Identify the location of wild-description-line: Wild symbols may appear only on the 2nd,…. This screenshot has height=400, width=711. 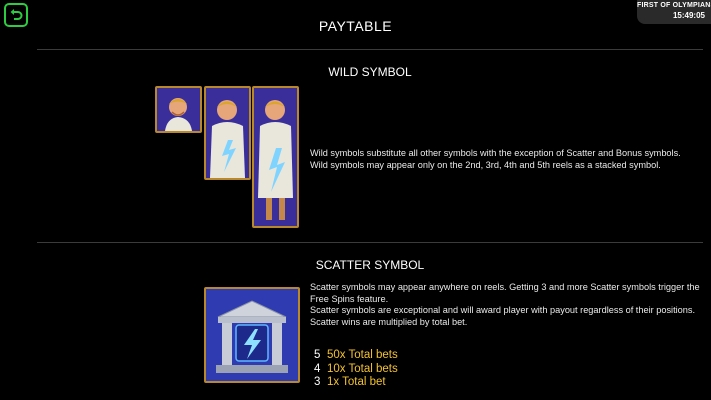
(485, 164).